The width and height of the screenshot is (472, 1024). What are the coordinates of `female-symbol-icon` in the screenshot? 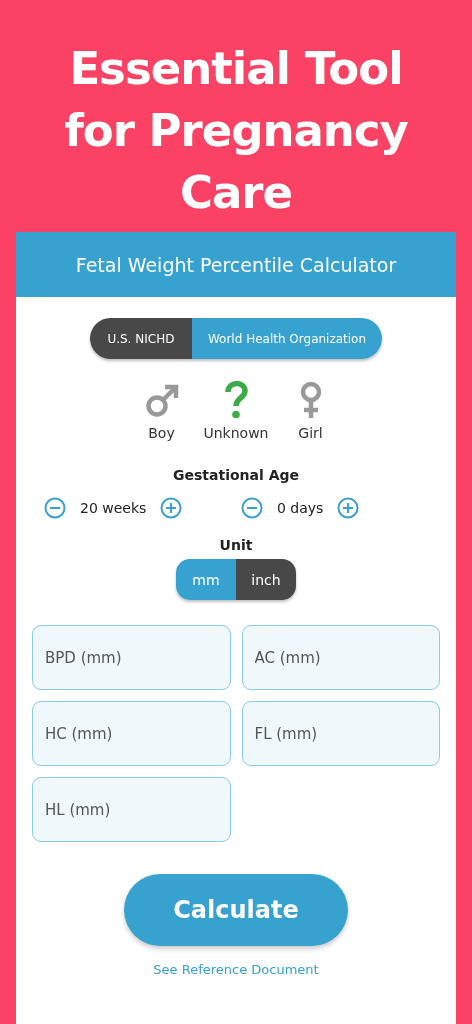 It's located at (310, 400).